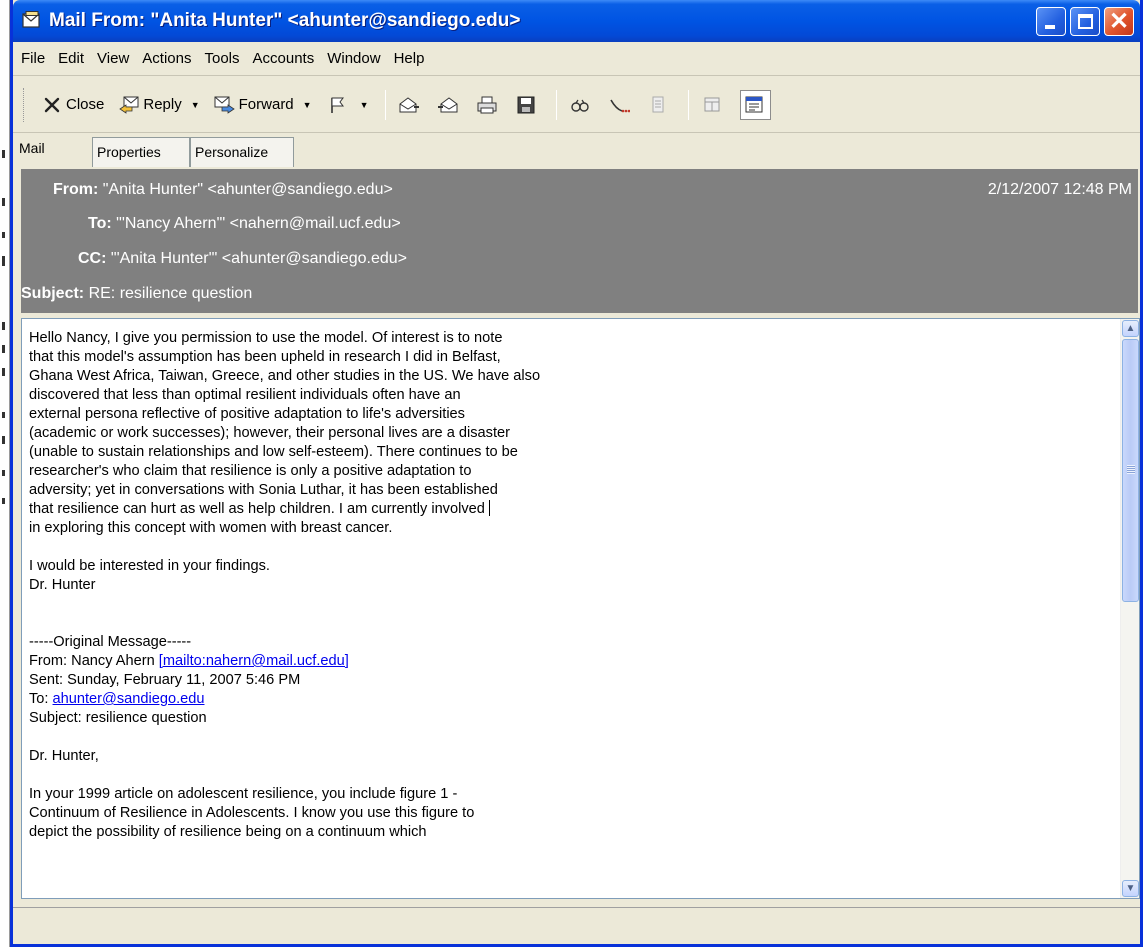  Describe the element at coordinates (248, 189) in the screenshot. I see `from-value: "Anita Hunter" <ahunter@sandiego.edu>` at that location.